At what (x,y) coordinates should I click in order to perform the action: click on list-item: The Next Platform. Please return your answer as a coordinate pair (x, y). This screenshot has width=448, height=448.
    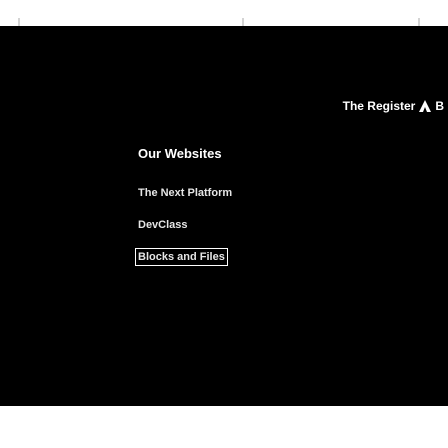
    Looking at the image, I should click on (185, 193).